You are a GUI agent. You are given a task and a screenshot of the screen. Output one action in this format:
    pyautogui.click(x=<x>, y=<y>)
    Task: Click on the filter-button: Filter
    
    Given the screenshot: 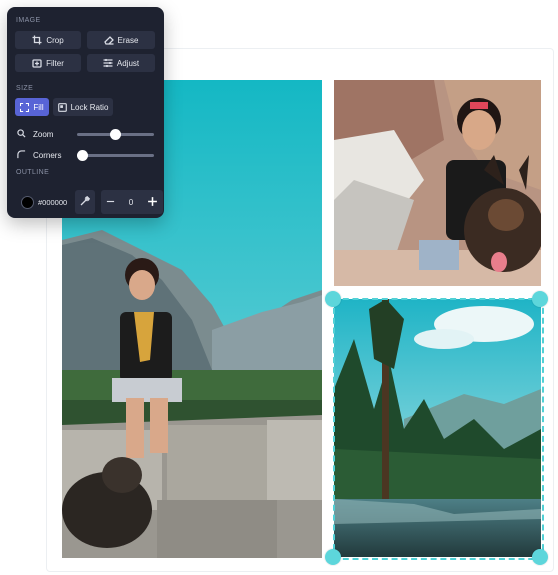 What is the action you would take?
    pyautogui.click(x=48, y=63)
    